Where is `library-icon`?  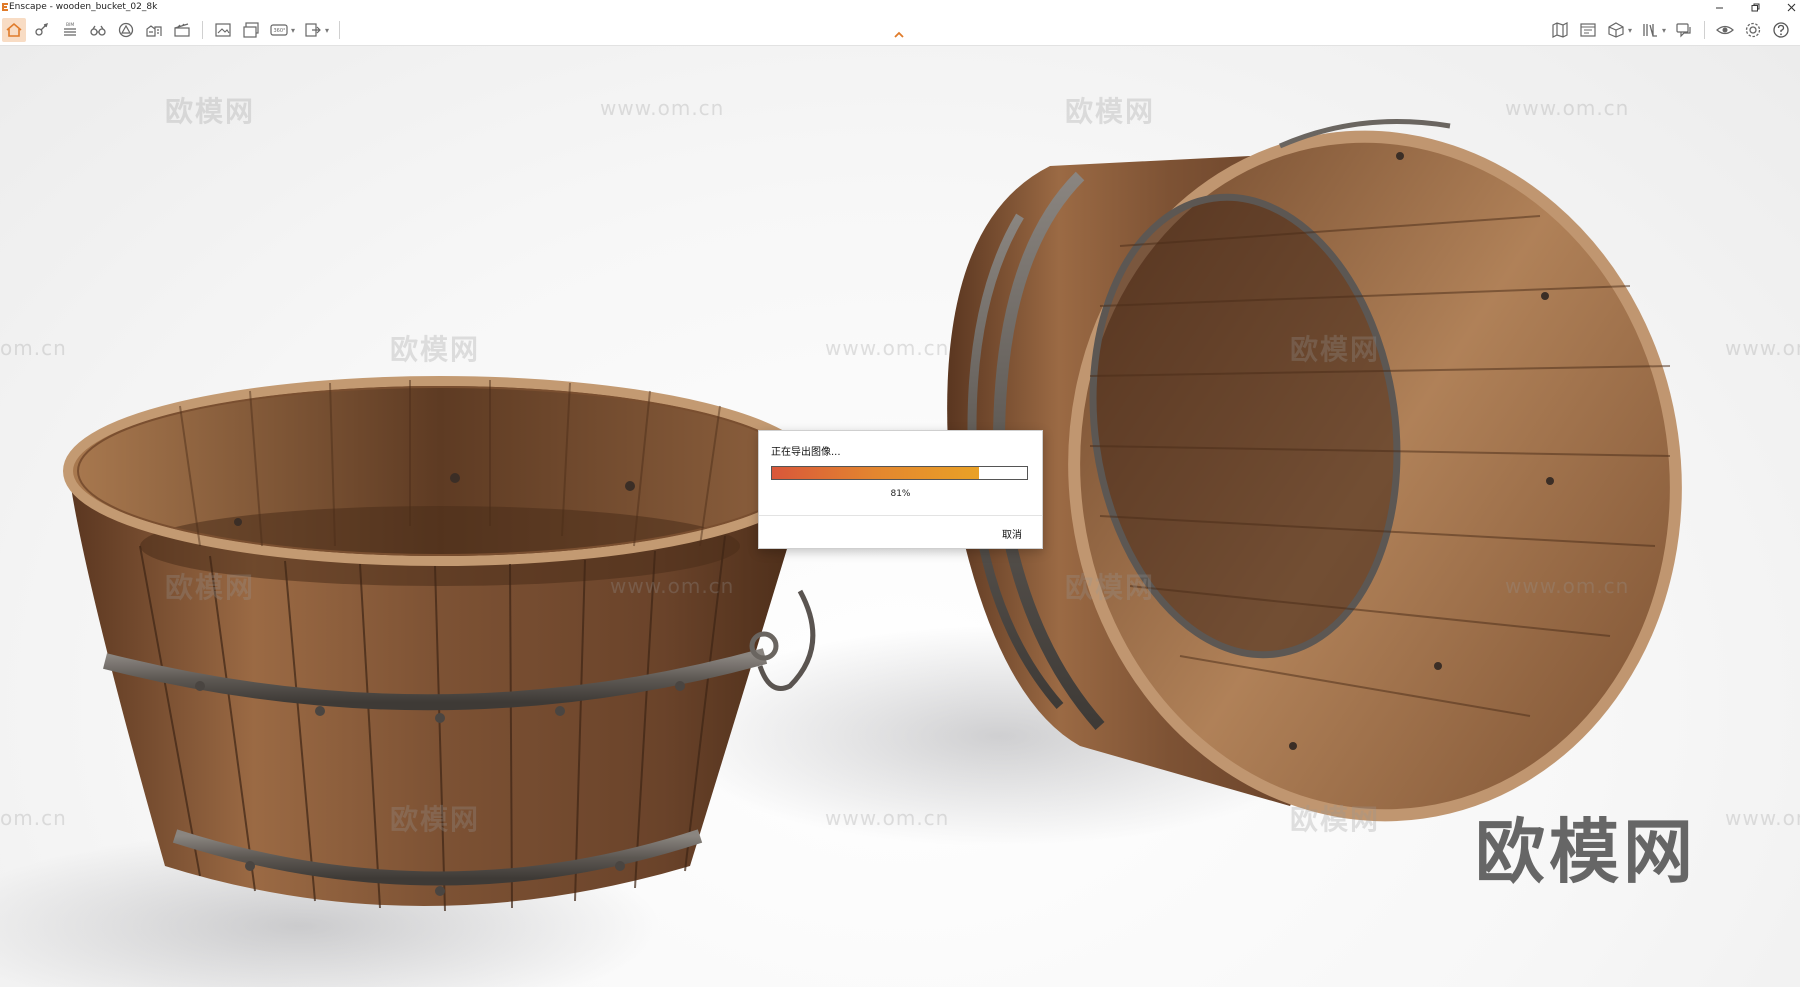
library-icon is located at coordinates (1650, 30).